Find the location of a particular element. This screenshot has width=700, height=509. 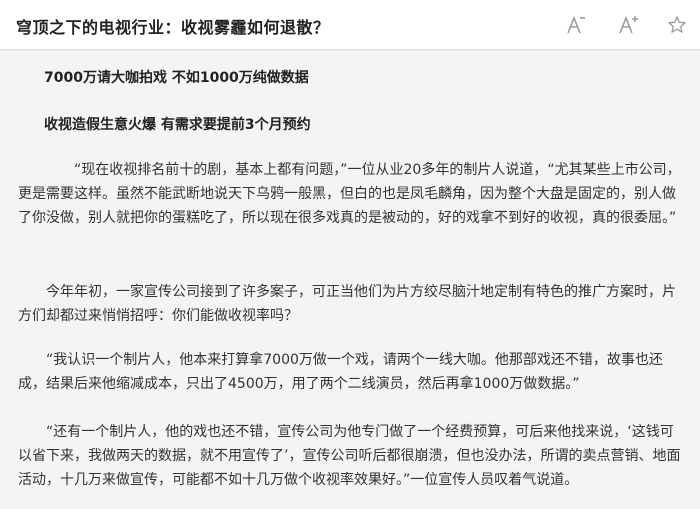

favorite-button is located at coordinates (677, 25).